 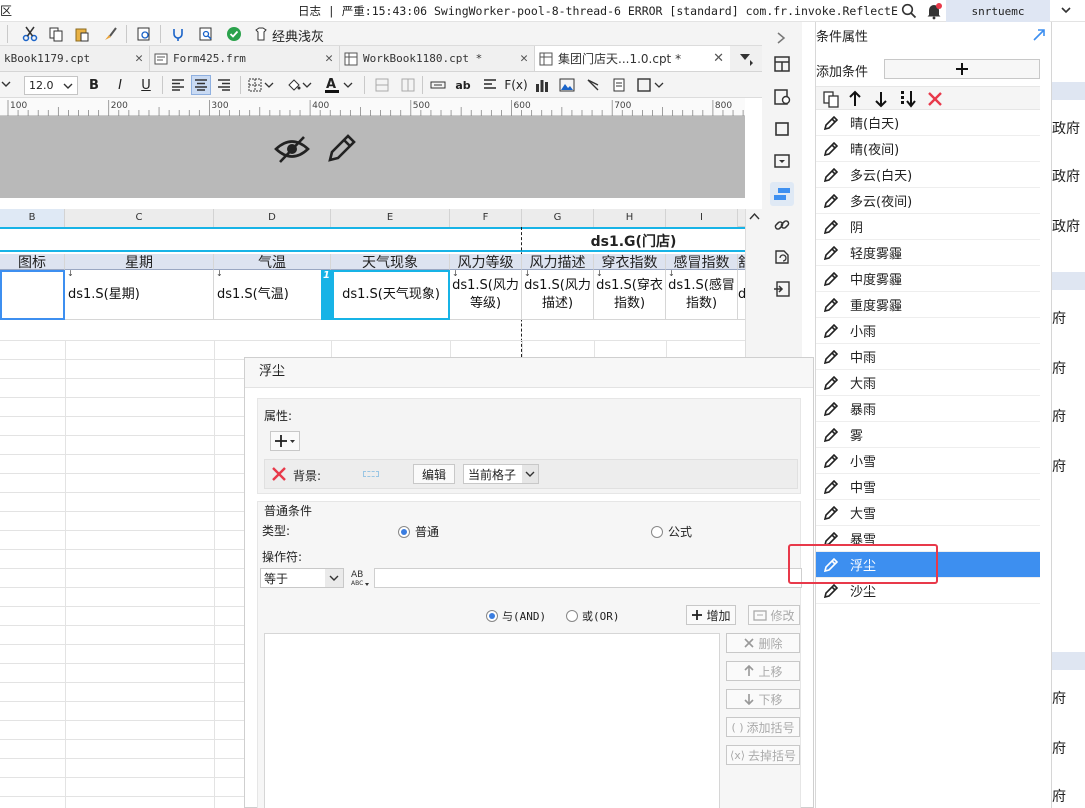 What do you see at coordinates (144, 34) in the screenshot?
I see `preview-icon` at bounding box center [144, 34].